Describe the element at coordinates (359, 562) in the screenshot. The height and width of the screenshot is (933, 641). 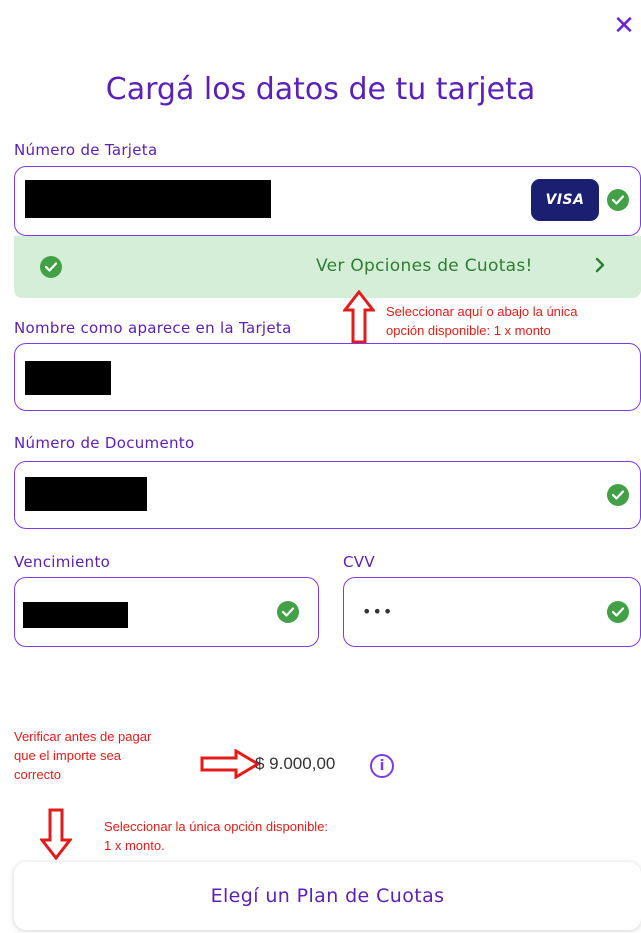
I see `cvv-label: CVV` at that location.